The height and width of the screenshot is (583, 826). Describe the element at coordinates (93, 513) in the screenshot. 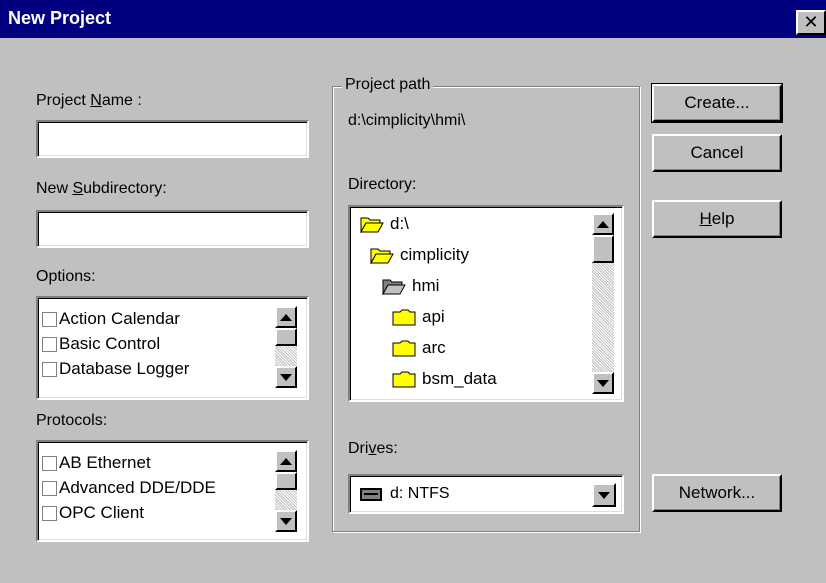

I see `protocol-item: OPC Client` at that location.